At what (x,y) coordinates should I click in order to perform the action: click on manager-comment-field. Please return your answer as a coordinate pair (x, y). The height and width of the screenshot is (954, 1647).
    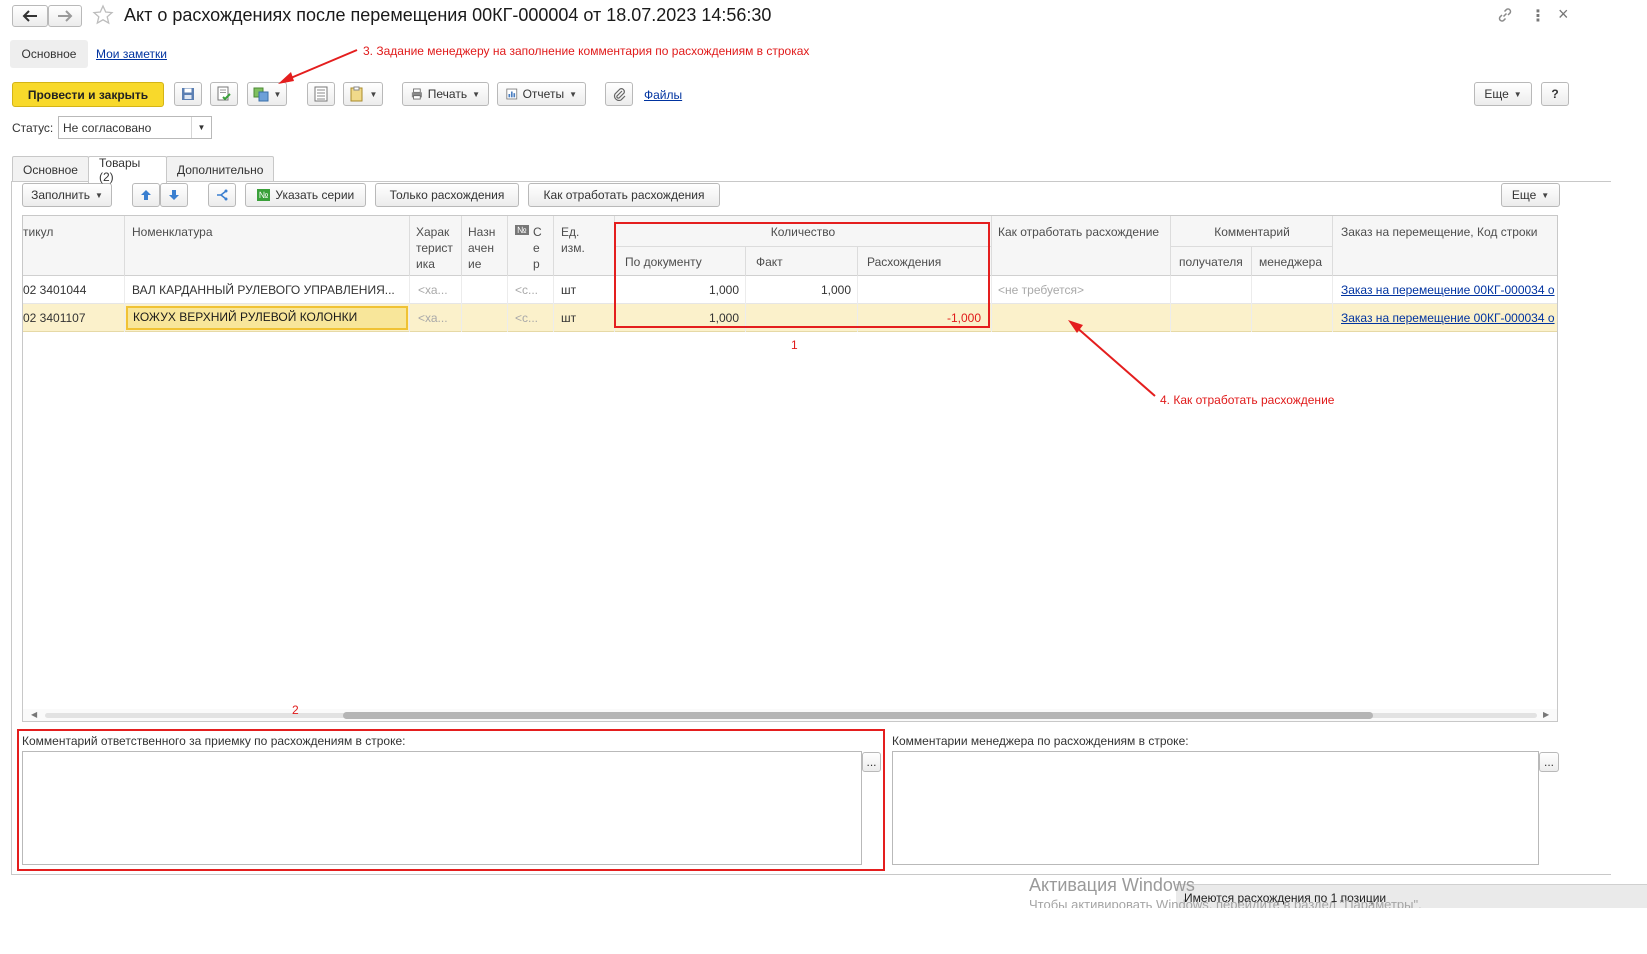
    Looking at the image, I should click on (1215, 808).